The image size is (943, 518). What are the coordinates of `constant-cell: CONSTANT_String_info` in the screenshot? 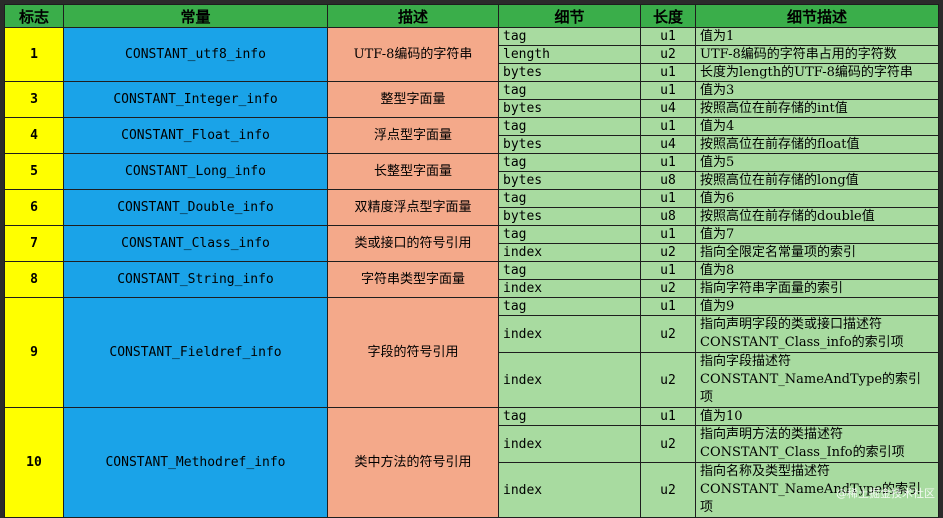 It's located at (195, 279).